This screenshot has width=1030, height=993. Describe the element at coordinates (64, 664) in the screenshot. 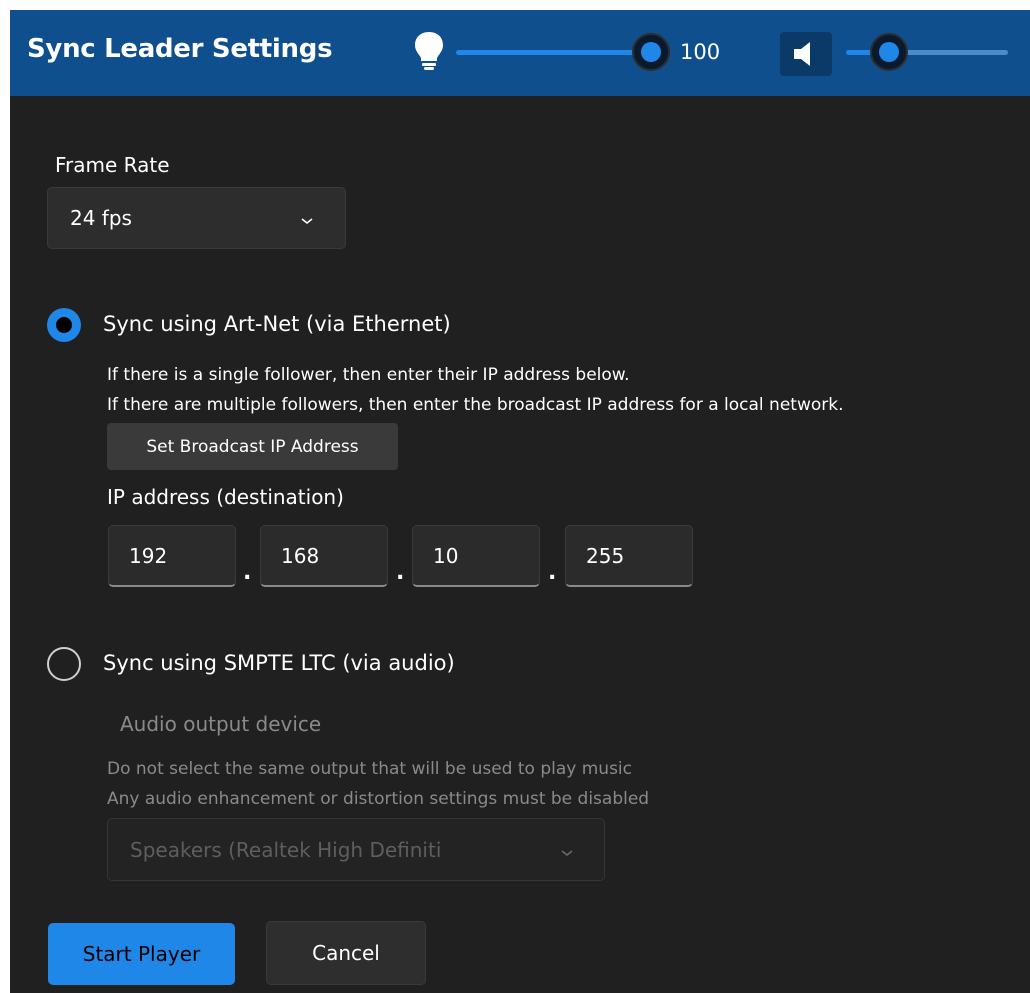

I see `smpte-radio` at that location.